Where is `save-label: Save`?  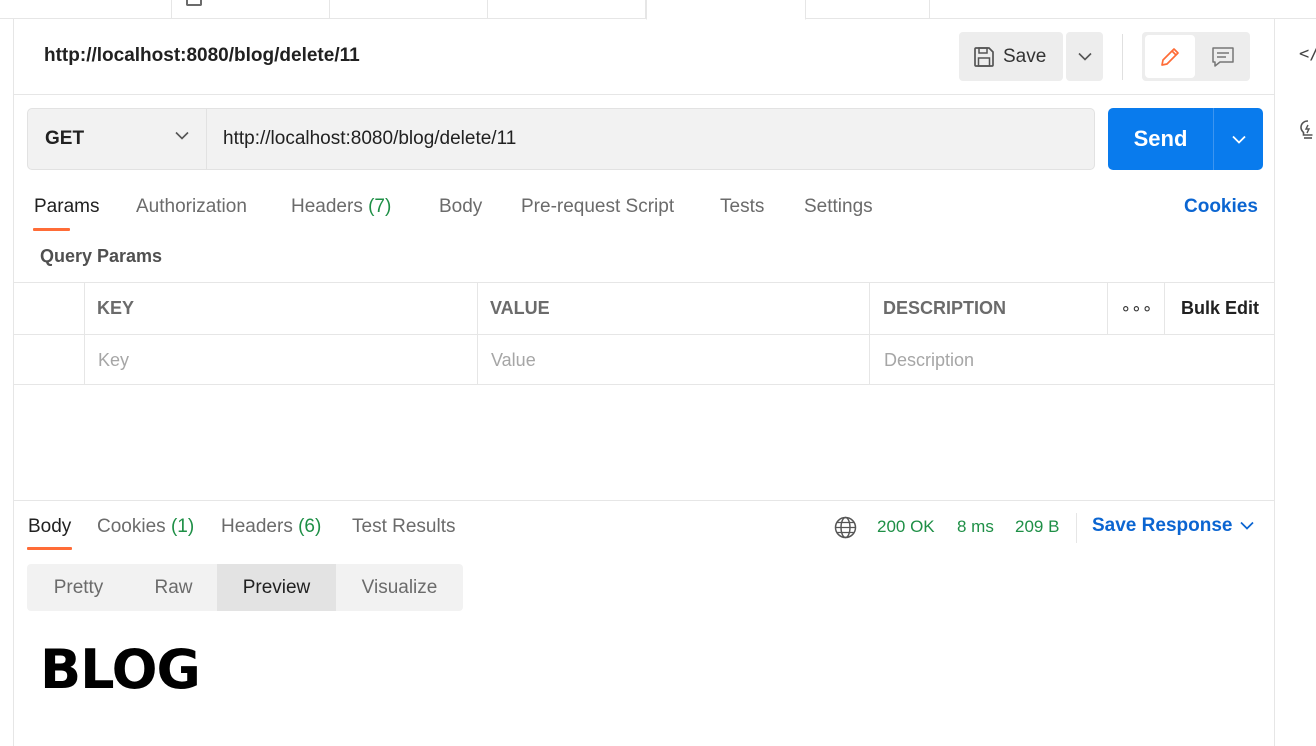 save-label: Save is located at coordinates (1025, 56).